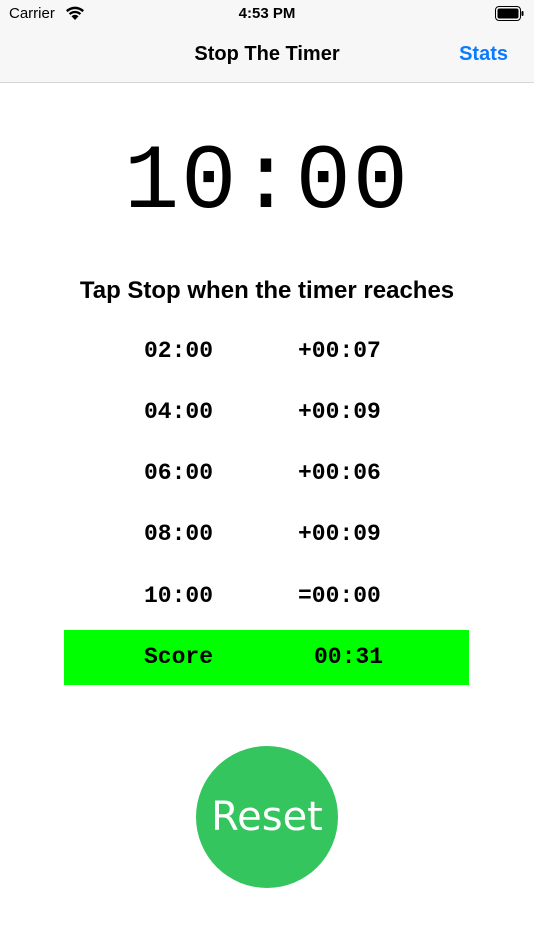 This screenshot has height=950, width=534. I want to click on target-time: 08:00, so click(179, 534).